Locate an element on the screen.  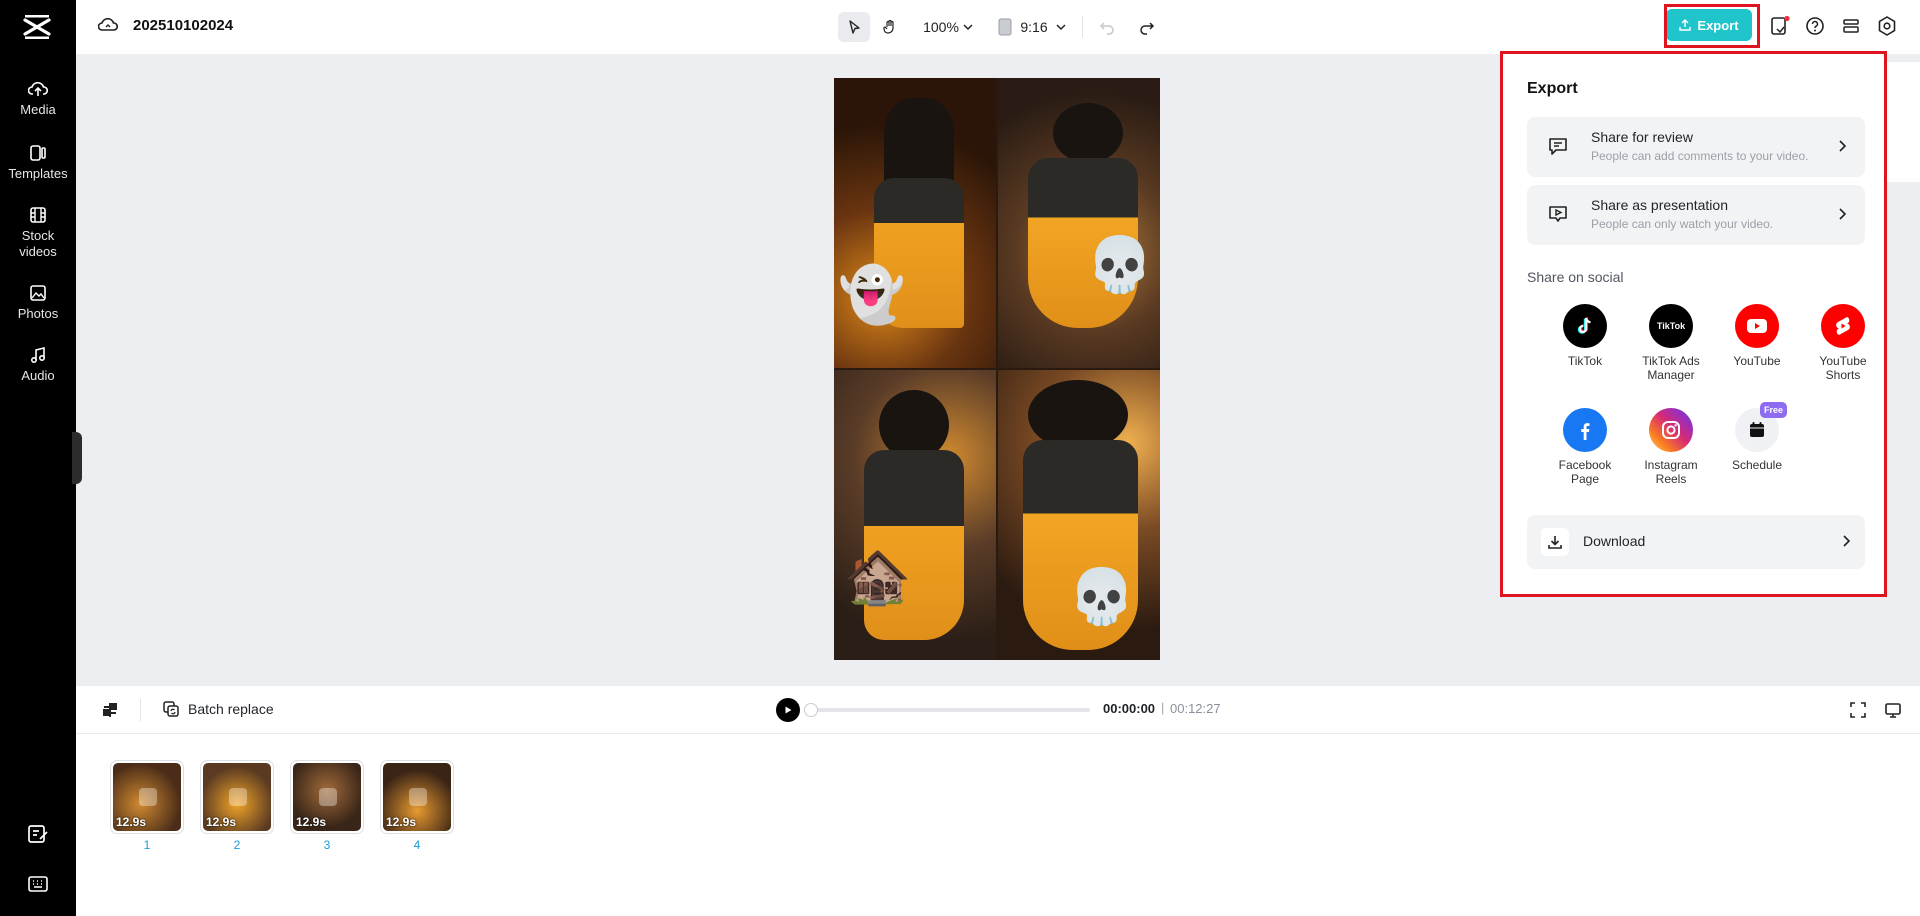
social-label: Schedule is located at coordinates (1757, 465).